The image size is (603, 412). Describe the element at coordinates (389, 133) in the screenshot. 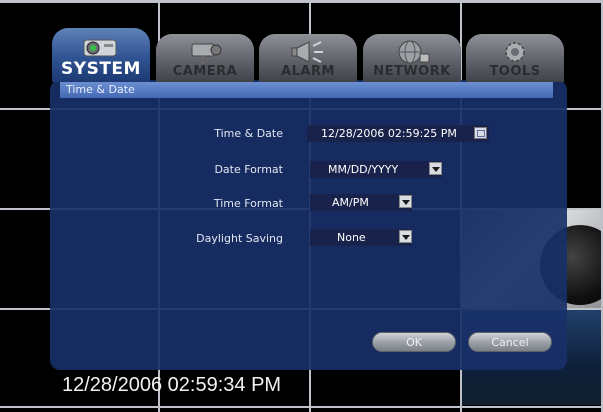

I see `time-date-value: 12/28/2006 02:59:25 PM` at that location.